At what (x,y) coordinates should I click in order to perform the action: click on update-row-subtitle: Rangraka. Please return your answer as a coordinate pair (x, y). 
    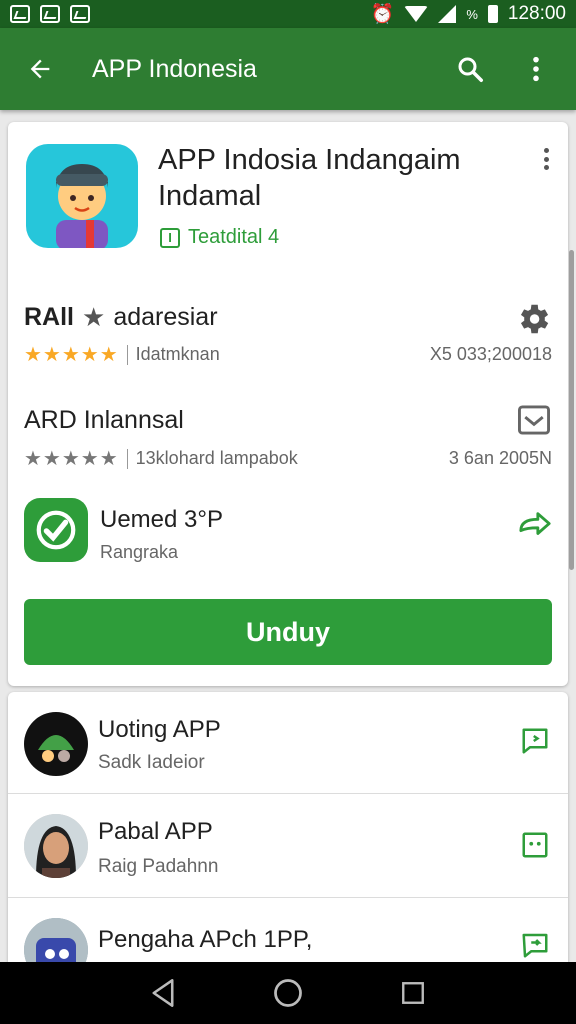
    Looking at the image, I should click on (139, 552).